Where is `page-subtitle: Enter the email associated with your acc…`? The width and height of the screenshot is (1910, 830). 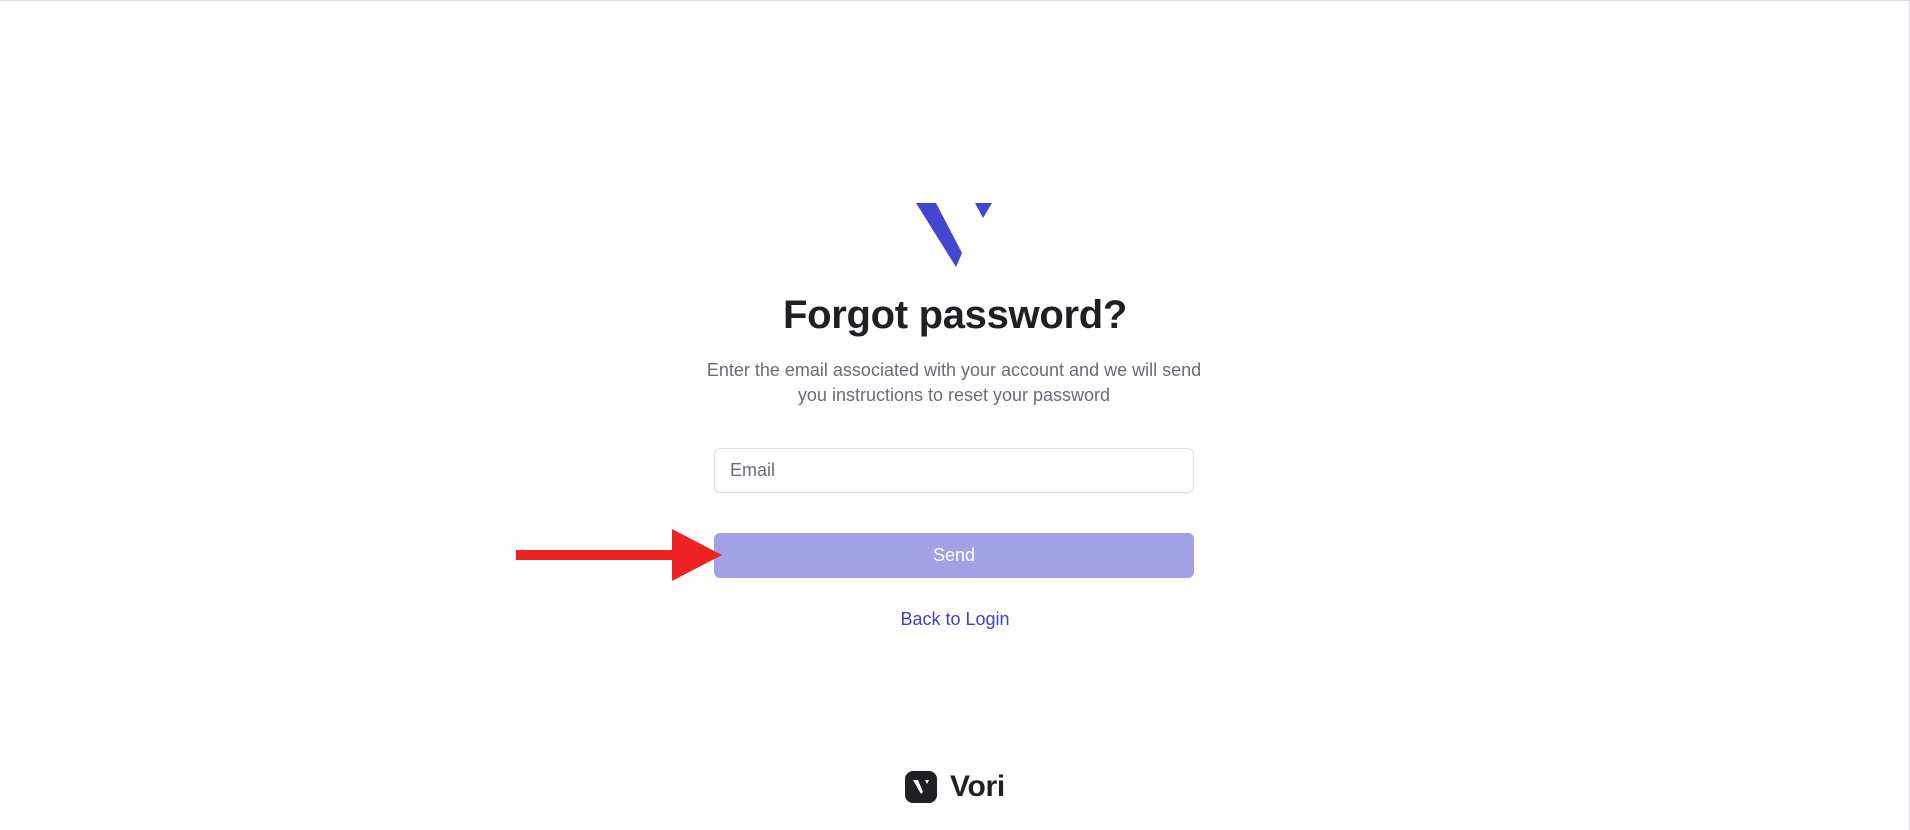 page-subtitle: Enter the email associated with your acc… is located at coordinates (954, 382).